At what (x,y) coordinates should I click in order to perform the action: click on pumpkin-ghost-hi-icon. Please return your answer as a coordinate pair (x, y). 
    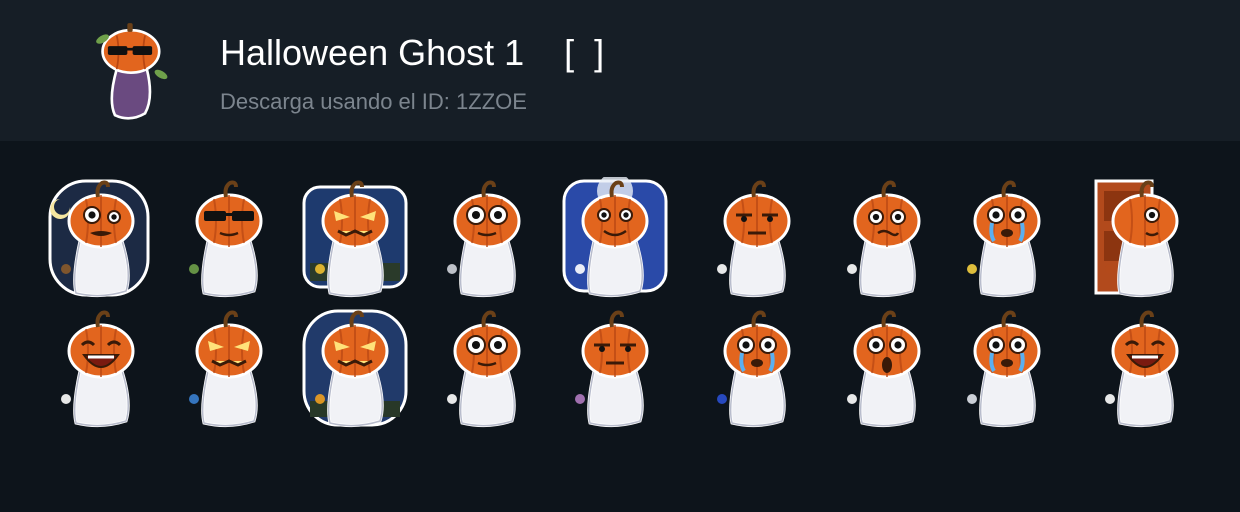
    Looking at the image, I should click on (355, 239).